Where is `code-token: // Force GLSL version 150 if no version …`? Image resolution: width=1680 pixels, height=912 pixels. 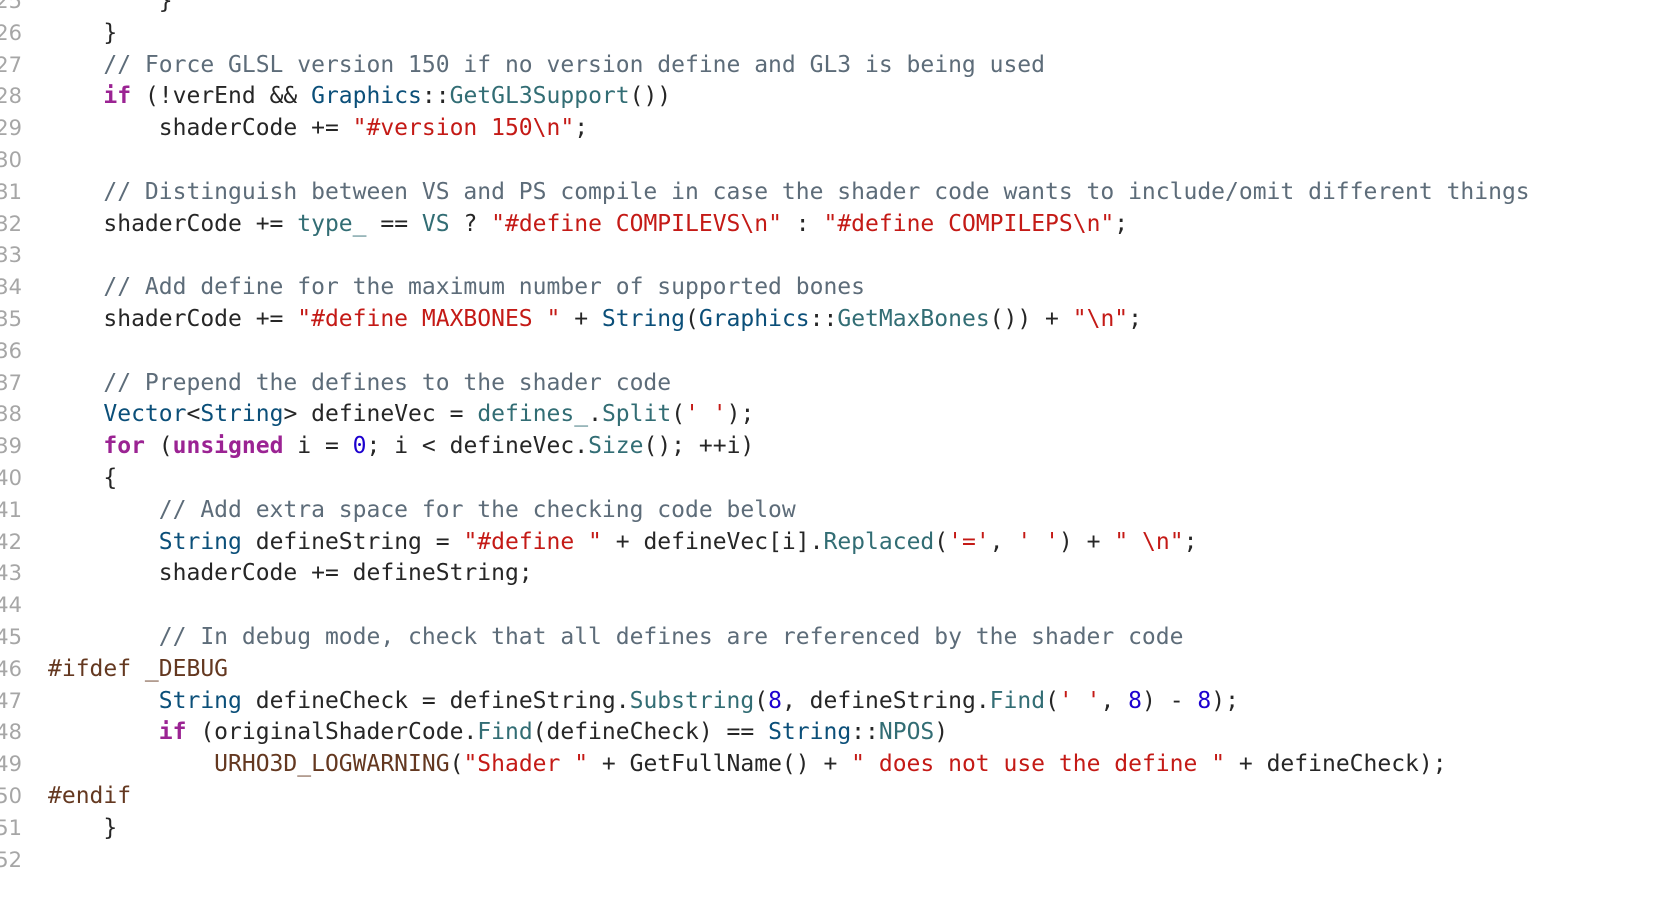
code-token: // Force GLSL version 150 if no version … is located at coordinates (546, 64).